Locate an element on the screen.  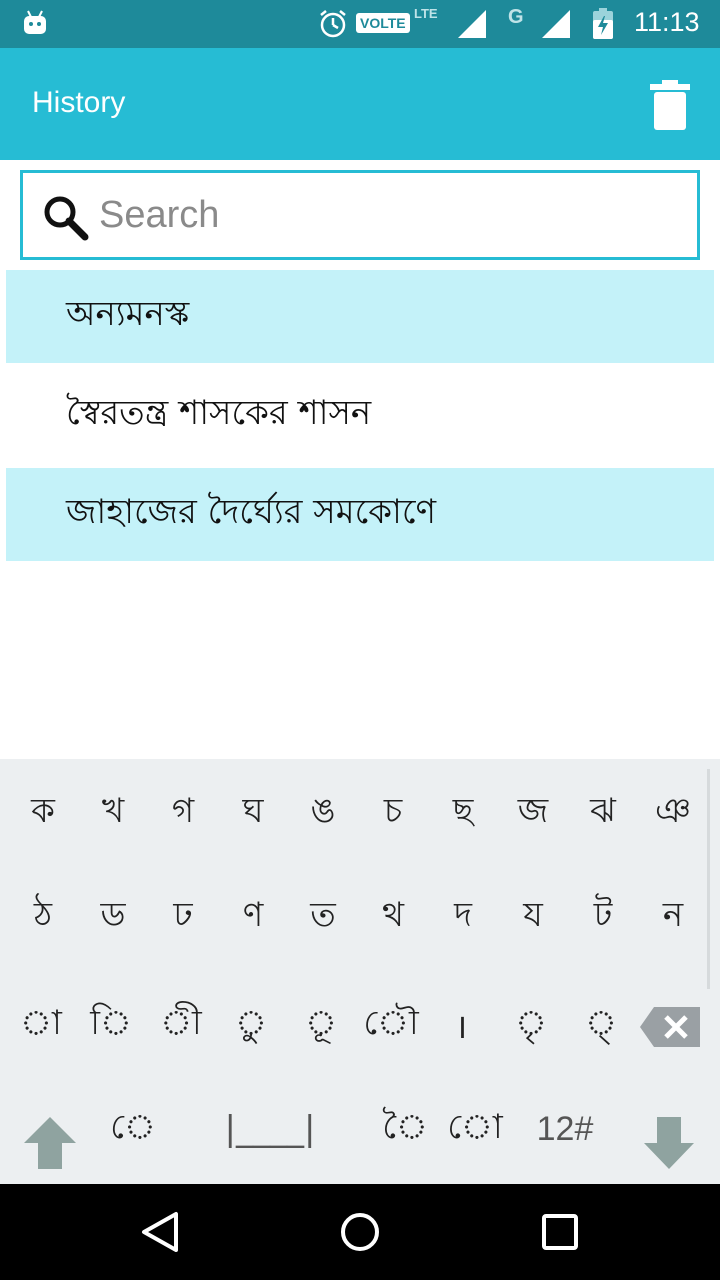
hide-keyboard-icon is located at coordinates (669, 1143).